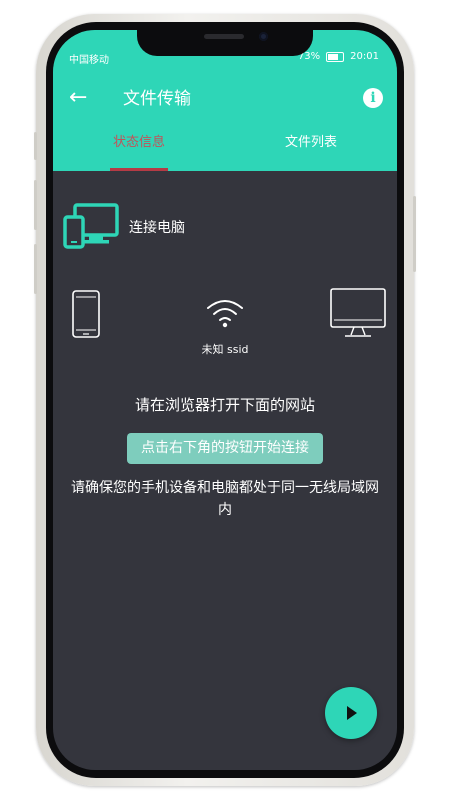 This screenshot has height=800, width=450. I want to click on arrow-left-icon: ←, so click(78, 98).